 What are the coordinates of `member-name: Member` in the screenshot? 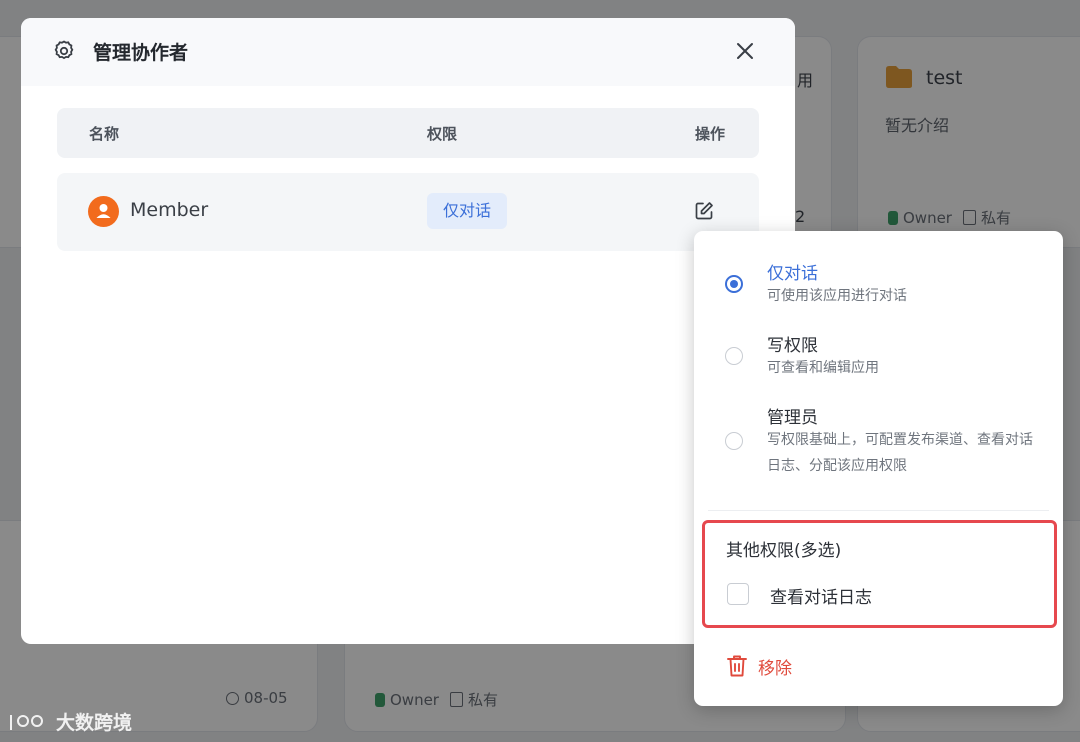 It's located at (169, 210).